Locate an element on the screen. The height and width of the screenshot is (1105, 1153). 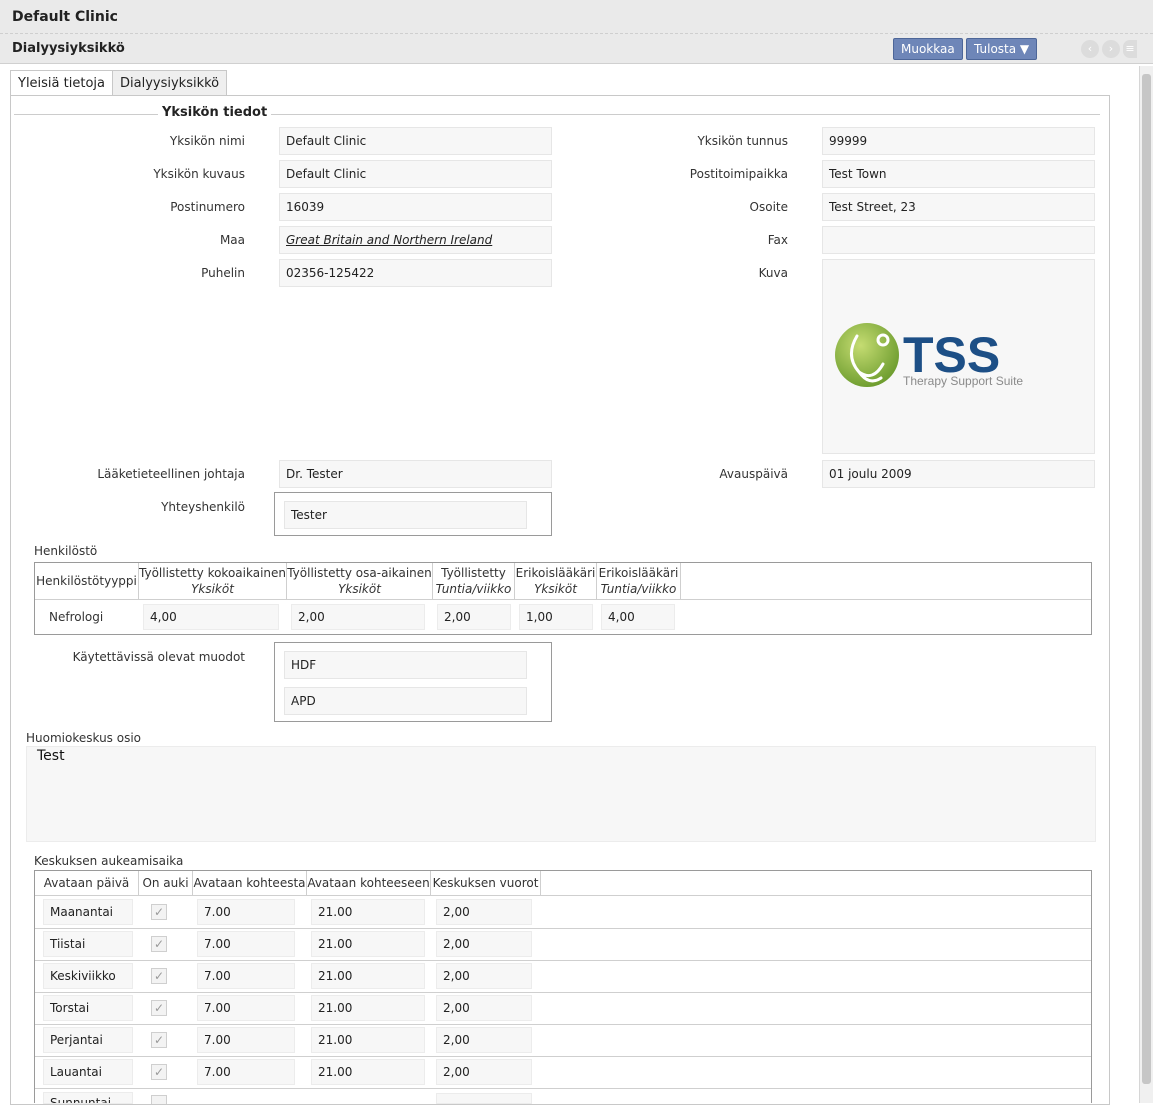
opening-date-label: Avauspäivä is located at coordinates (753, 474).